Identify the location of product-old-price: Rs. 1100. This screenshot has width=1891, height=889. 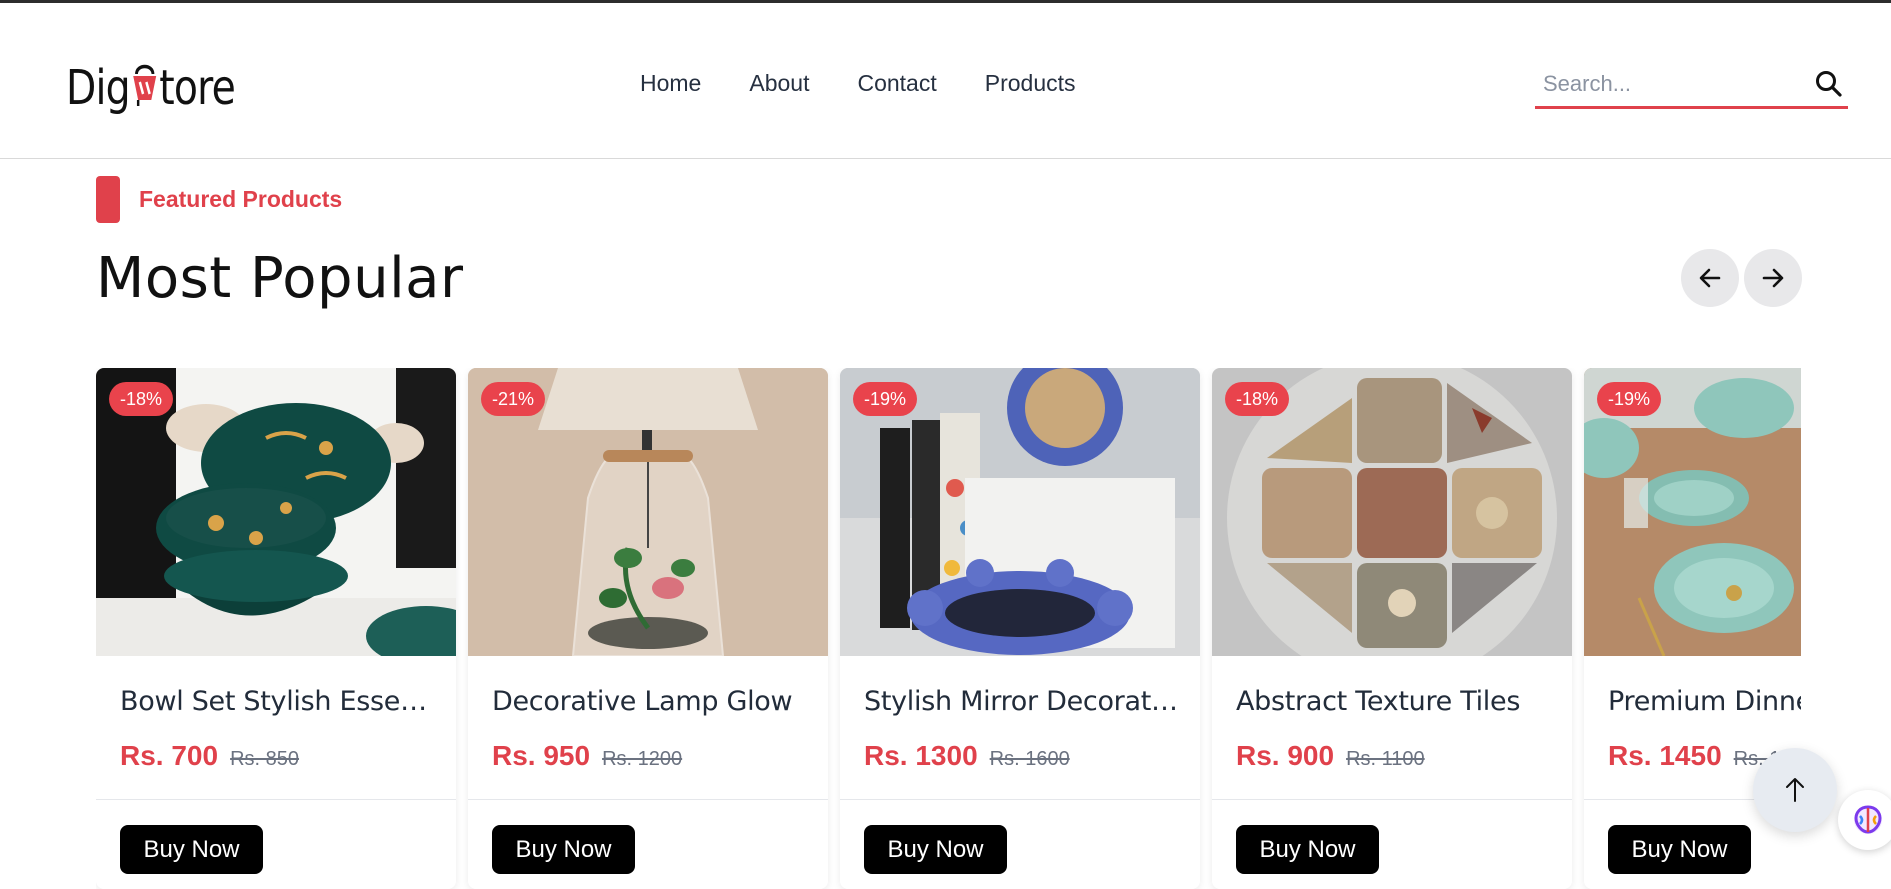
(1385, 759).